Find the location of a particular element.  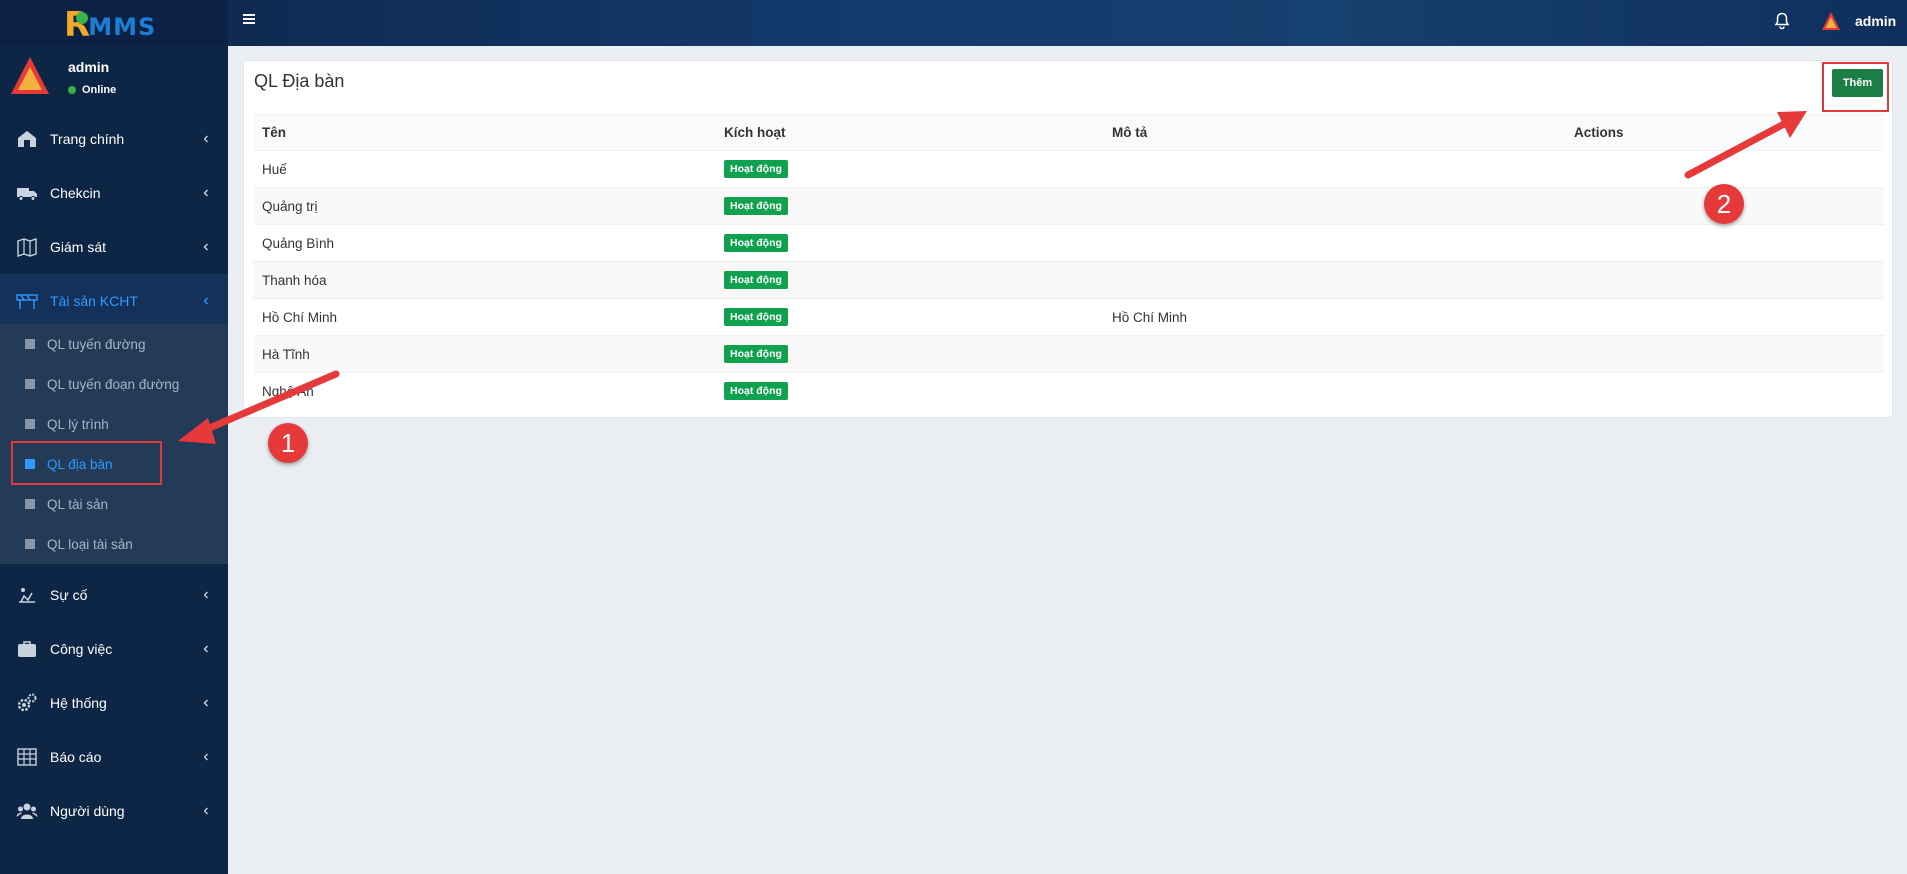

home-icon is located at coordinates (27, 139).